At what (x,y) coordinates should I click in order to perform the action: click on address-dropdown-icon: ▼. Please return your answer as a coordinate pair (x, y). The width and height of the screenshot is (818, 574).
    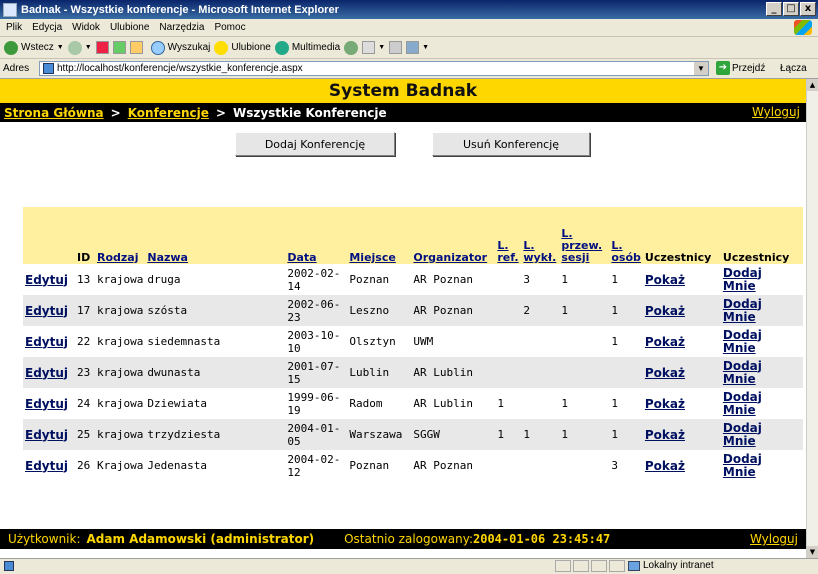
    Looking at the image, I should click on (701, 68).